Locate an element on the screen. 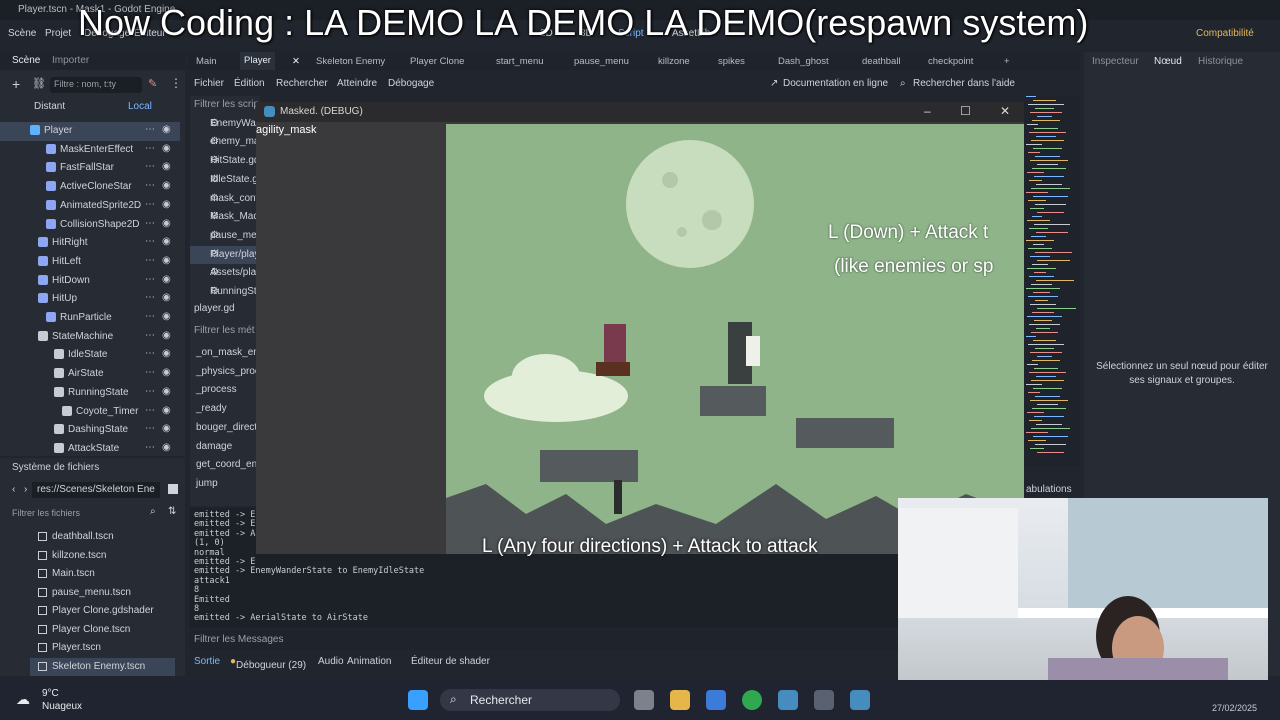 The width and height of the screenshot is (1280, 720). scene-tab: pause_menu is located at coordinates (601, 61).